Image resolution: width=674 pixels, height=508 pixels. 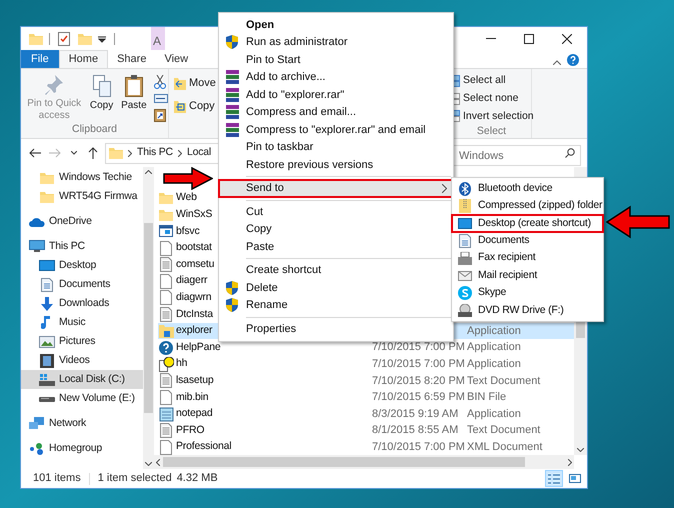 I want to click on file-name: bootstat, so click(x=194, y=248).